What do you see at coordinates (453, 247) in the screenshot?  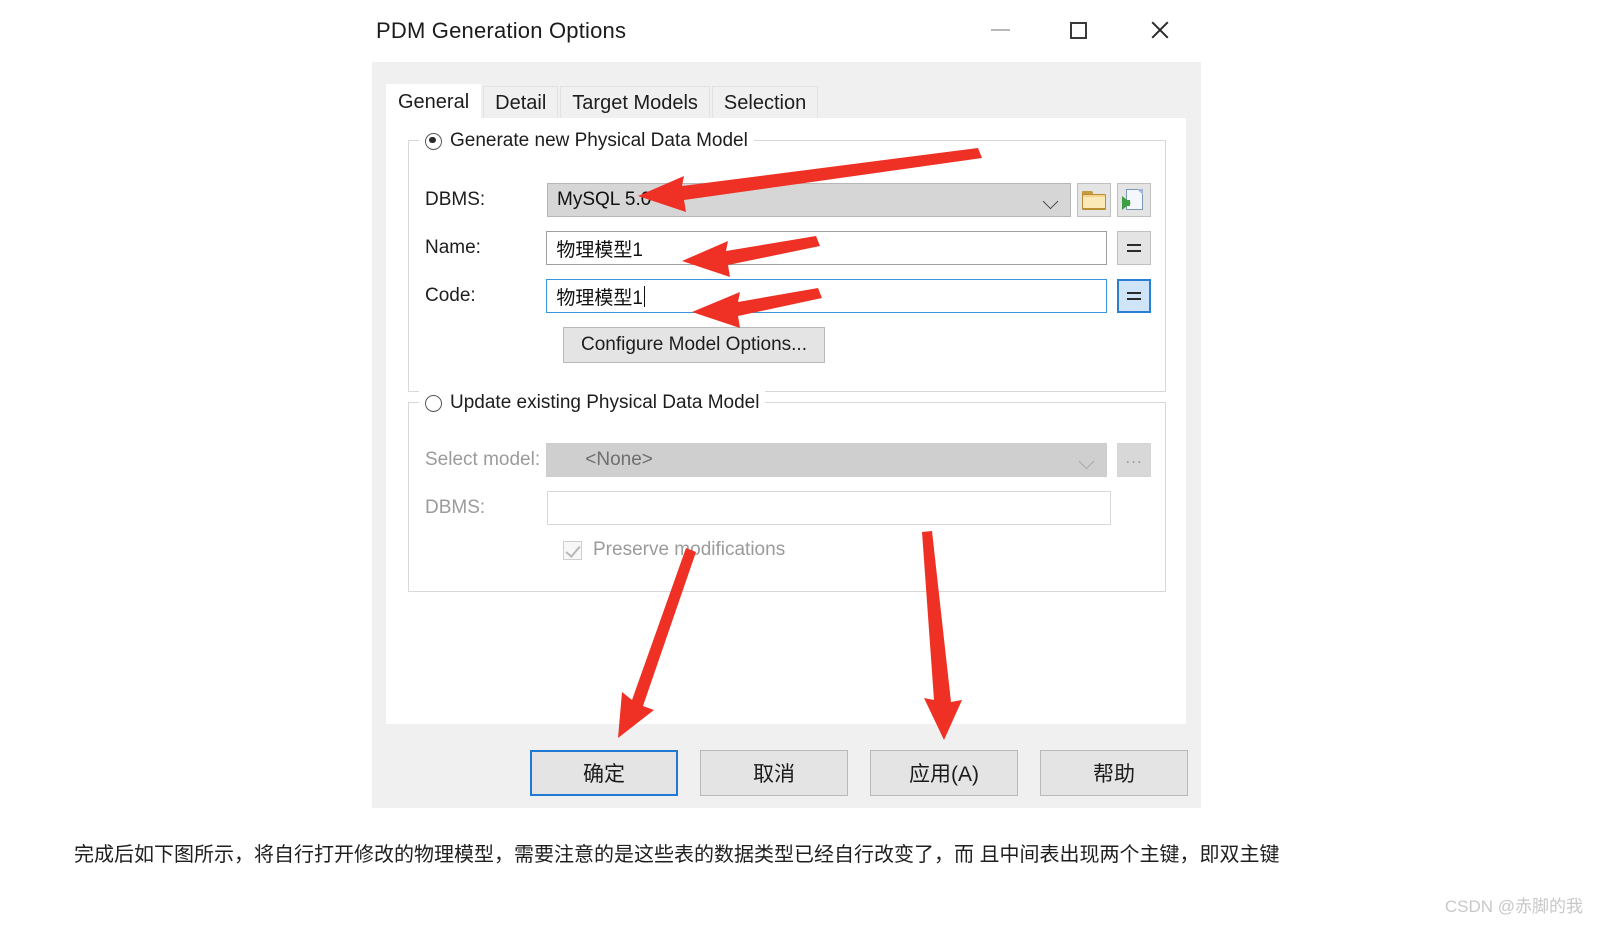 I see `name-label: Name:` at bounding box center [453, 247].